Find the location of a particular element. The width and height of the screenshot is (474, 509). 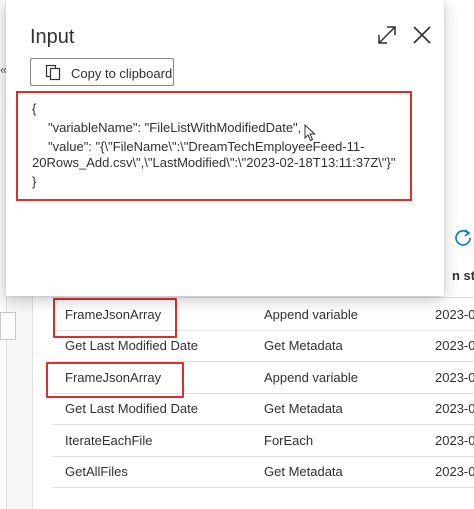

json-line: } is located at coordinates (34, 181).